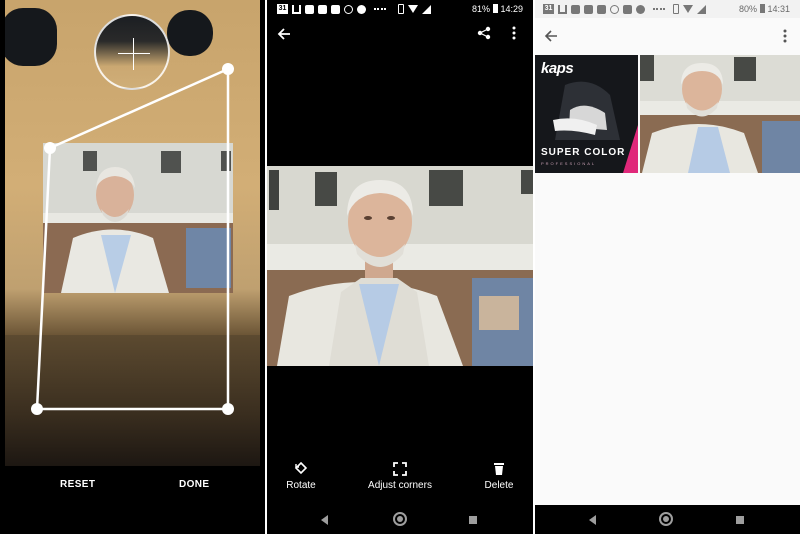 This screenshot has width=800, height=534. What do you see at coordinates (747, 9) in the screenshot?
I see `battery-percent: 80%` at bounding box center [747, 9].